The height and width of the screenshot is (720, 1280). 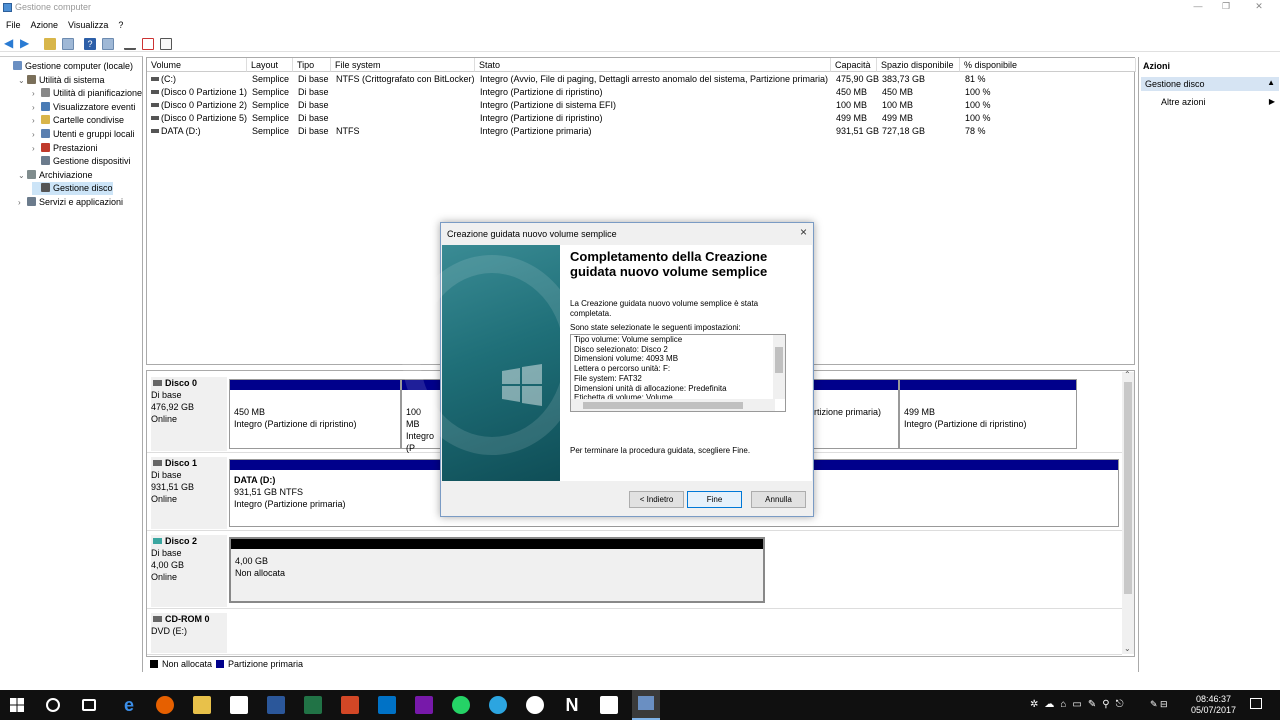 I want to click on disk-view-scrollbar: ⌃ ⌄, so click(x=1128, y=512).